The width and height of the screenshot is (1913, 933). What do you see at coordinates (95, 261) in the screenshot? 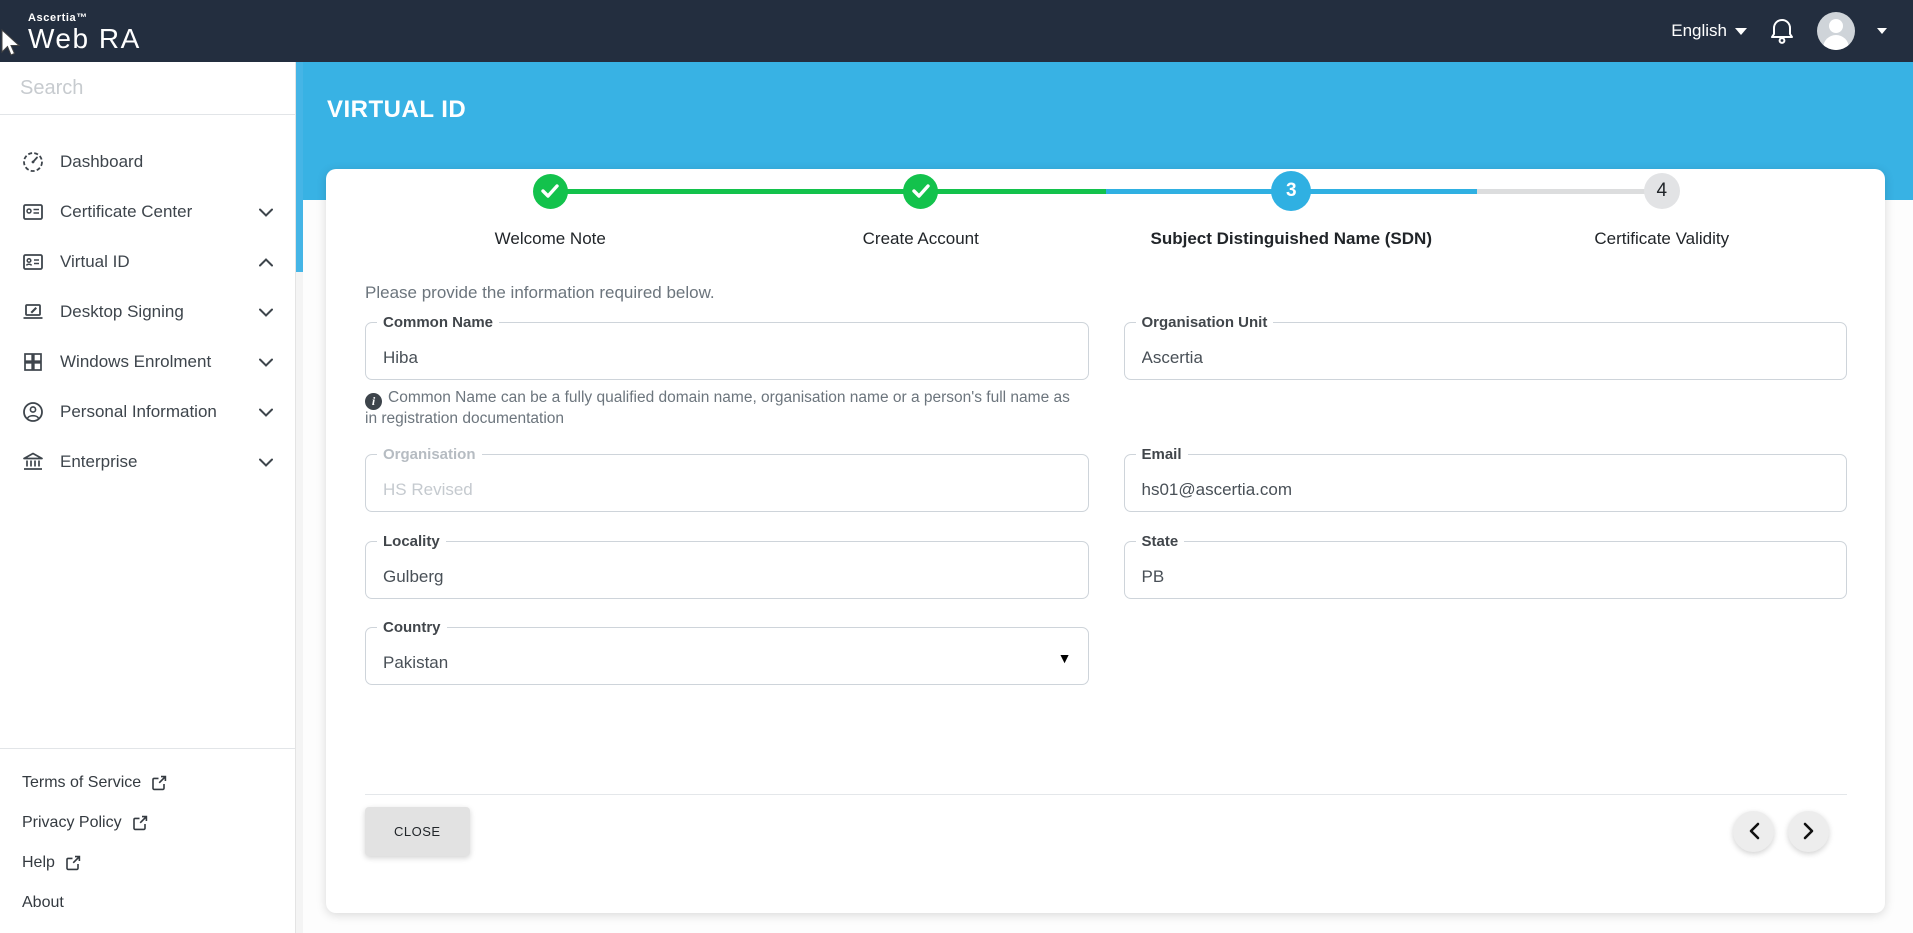
I see `sidebar-item-label: Virtual ID` at bounding box center [95, 261].